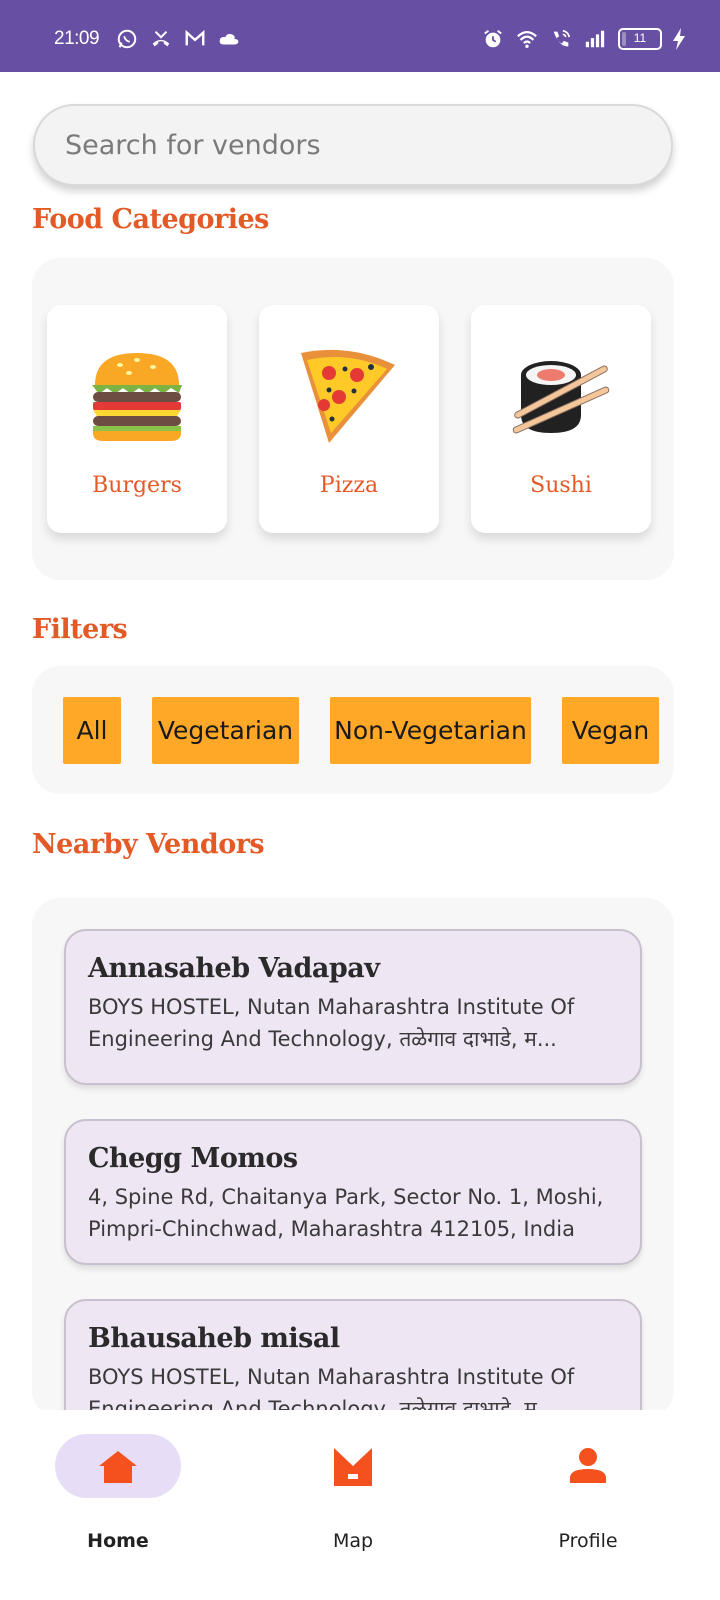  What do you see at coordinates (610, 730) in the screenshot?
I see `filter-chip-vegan: Vegan` at bounding box center [610, 730].